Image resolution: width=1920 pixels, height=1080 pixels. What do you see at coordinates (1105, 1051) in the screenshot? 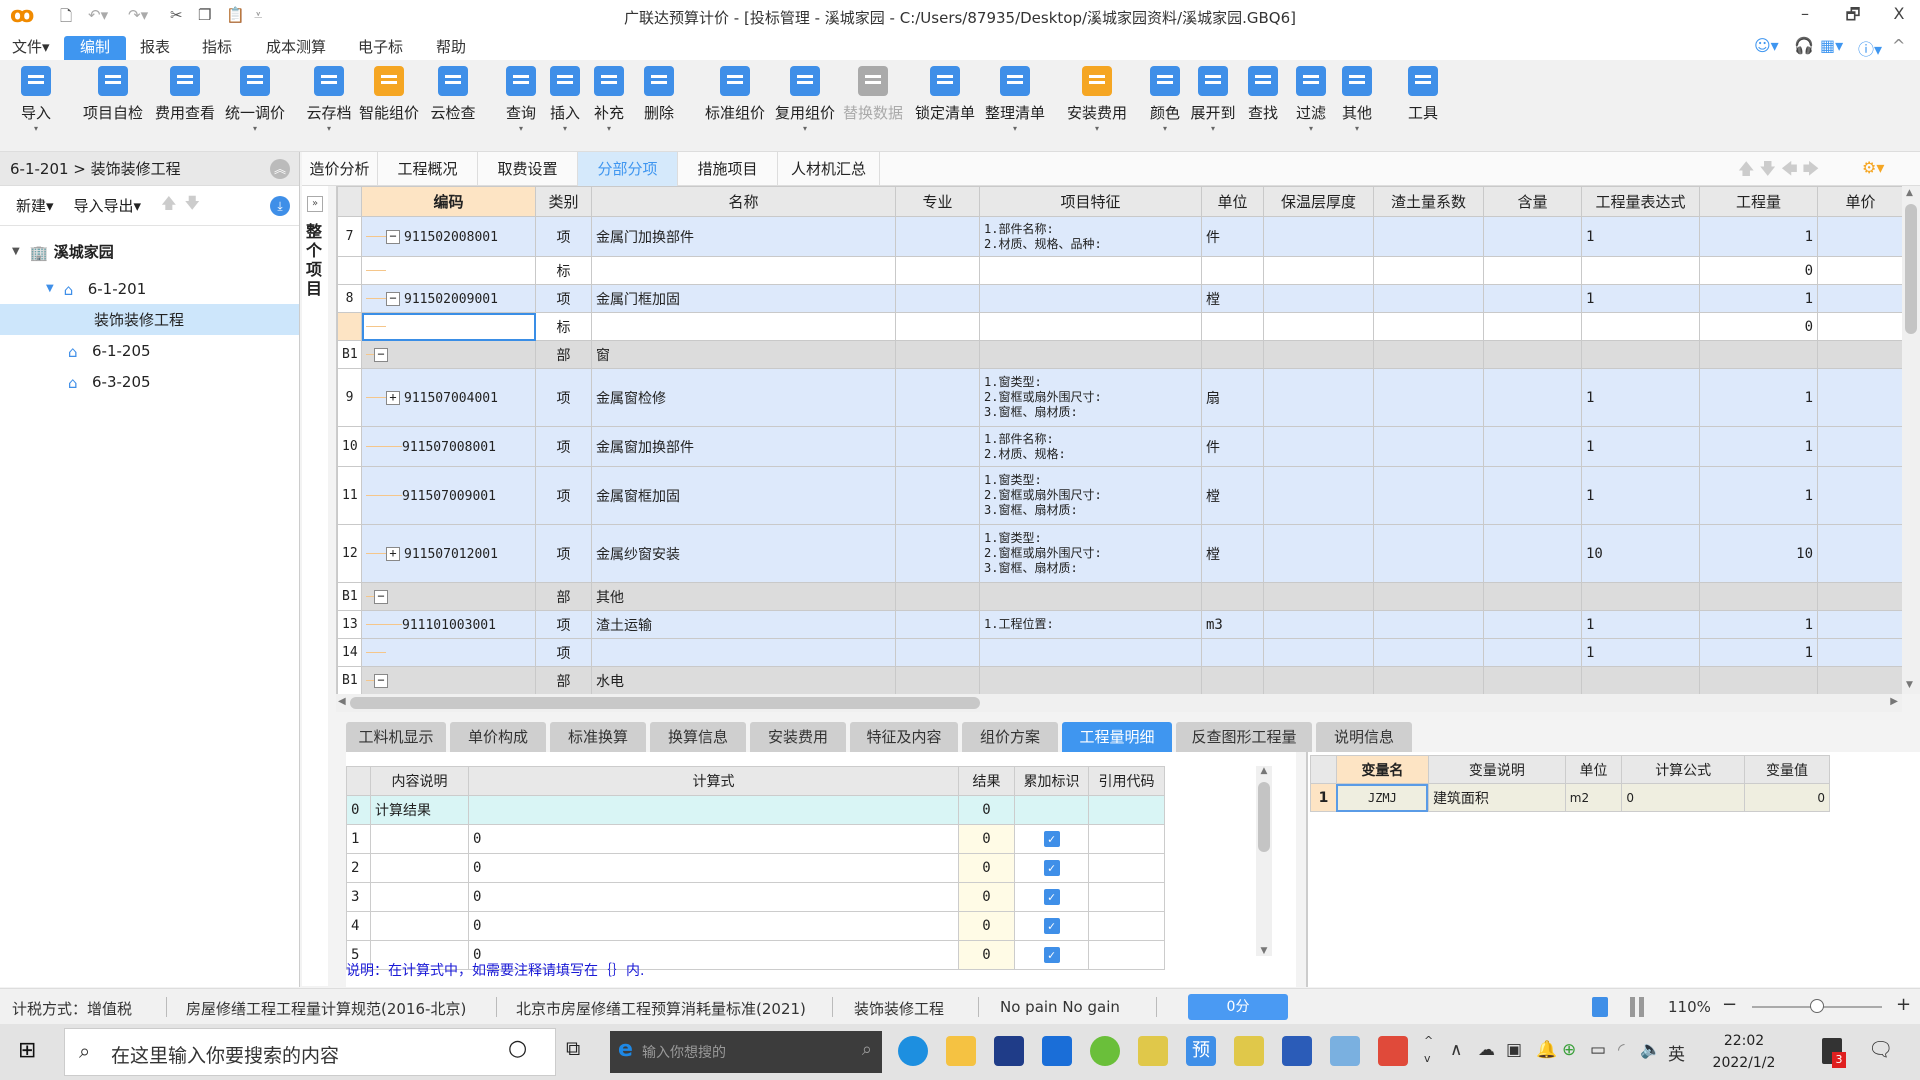
I see `ie-browser-icon` at bounding box center [1105, 1051].